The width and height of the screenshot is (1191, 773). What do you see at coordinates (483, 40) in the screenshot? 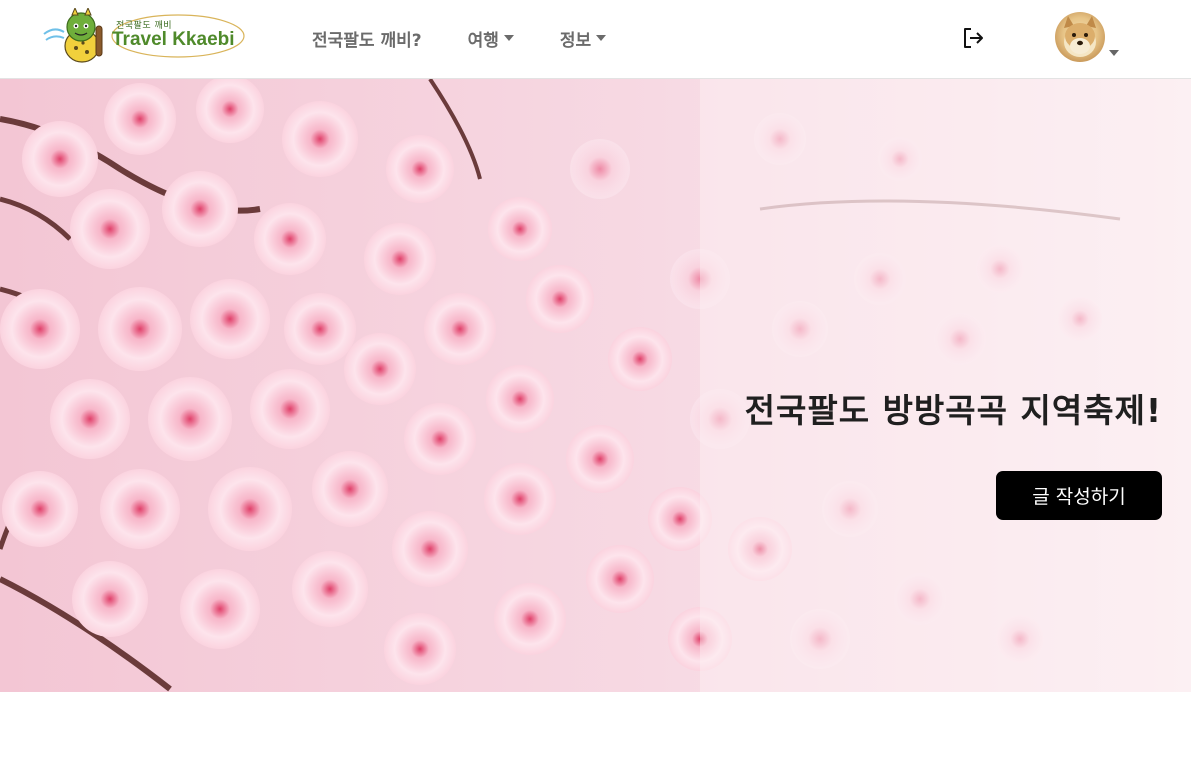
I see `nav-item-label: 여행` at bounding box center [483, 40].